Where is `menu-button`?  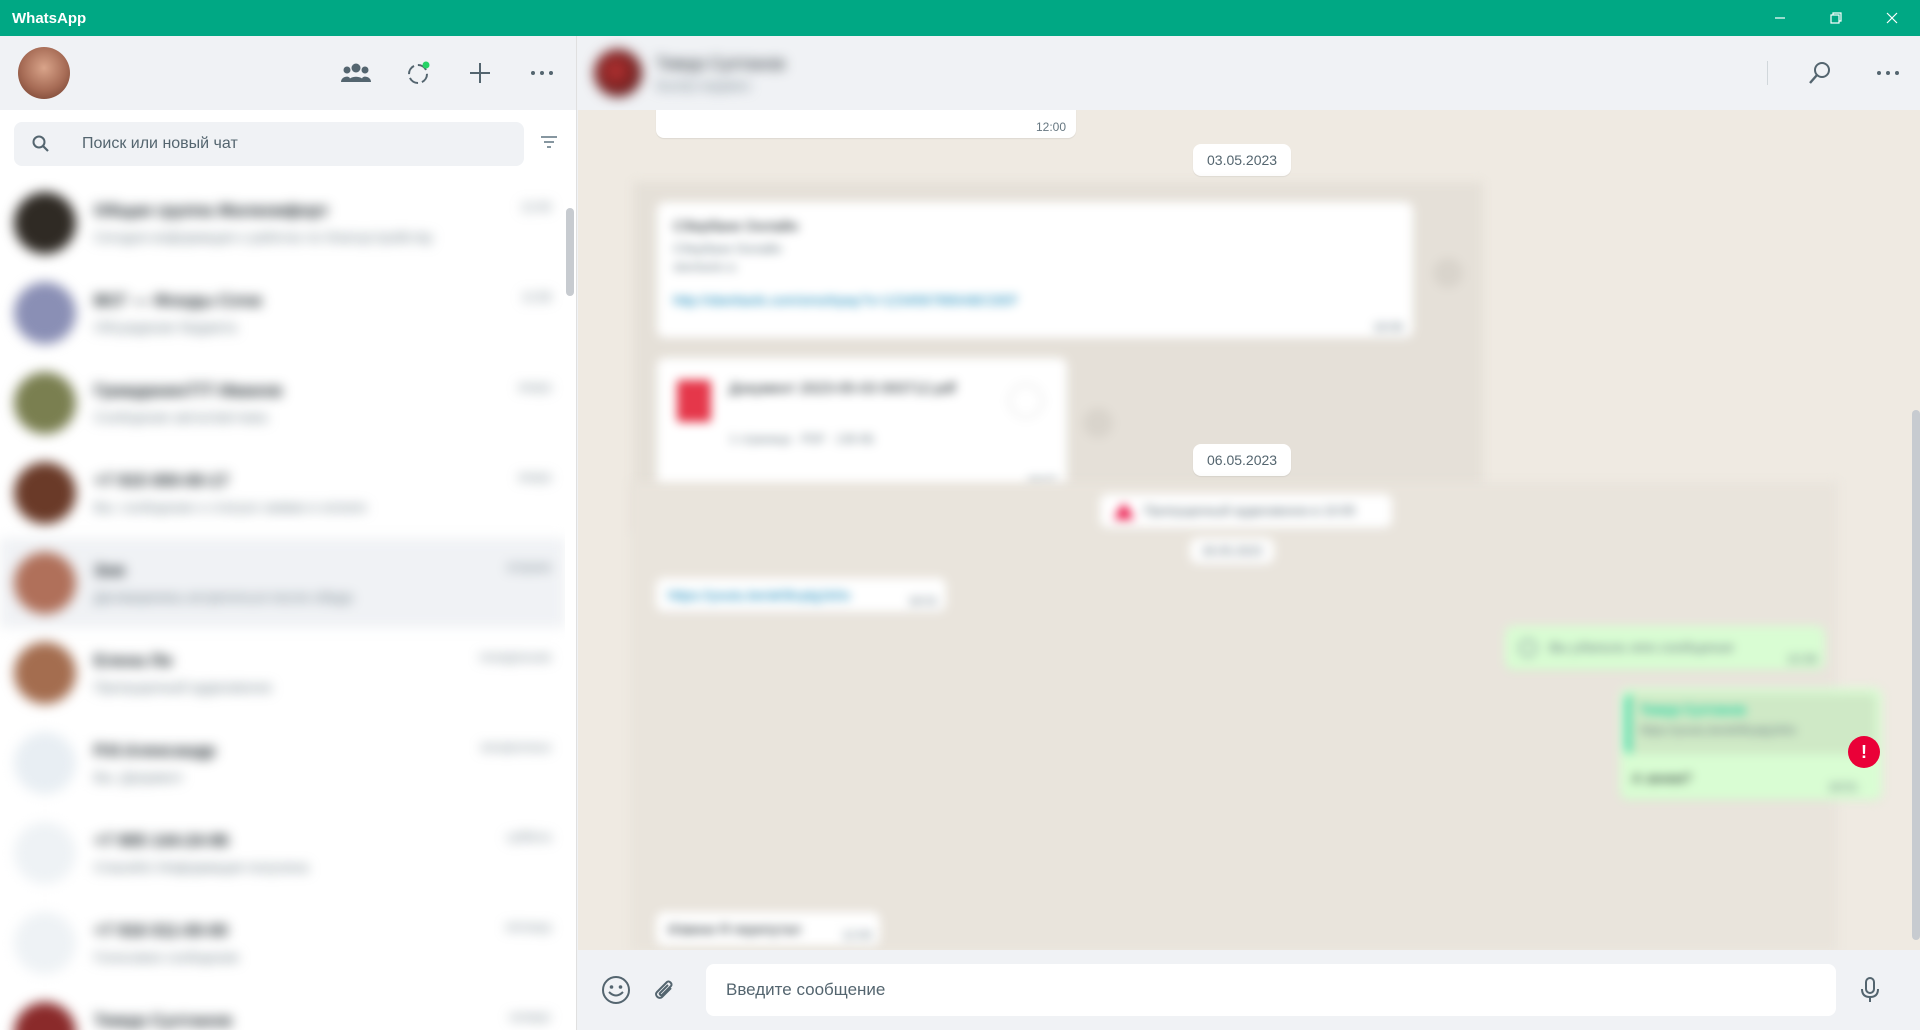 menu-button is located at coordinates (542, 73).